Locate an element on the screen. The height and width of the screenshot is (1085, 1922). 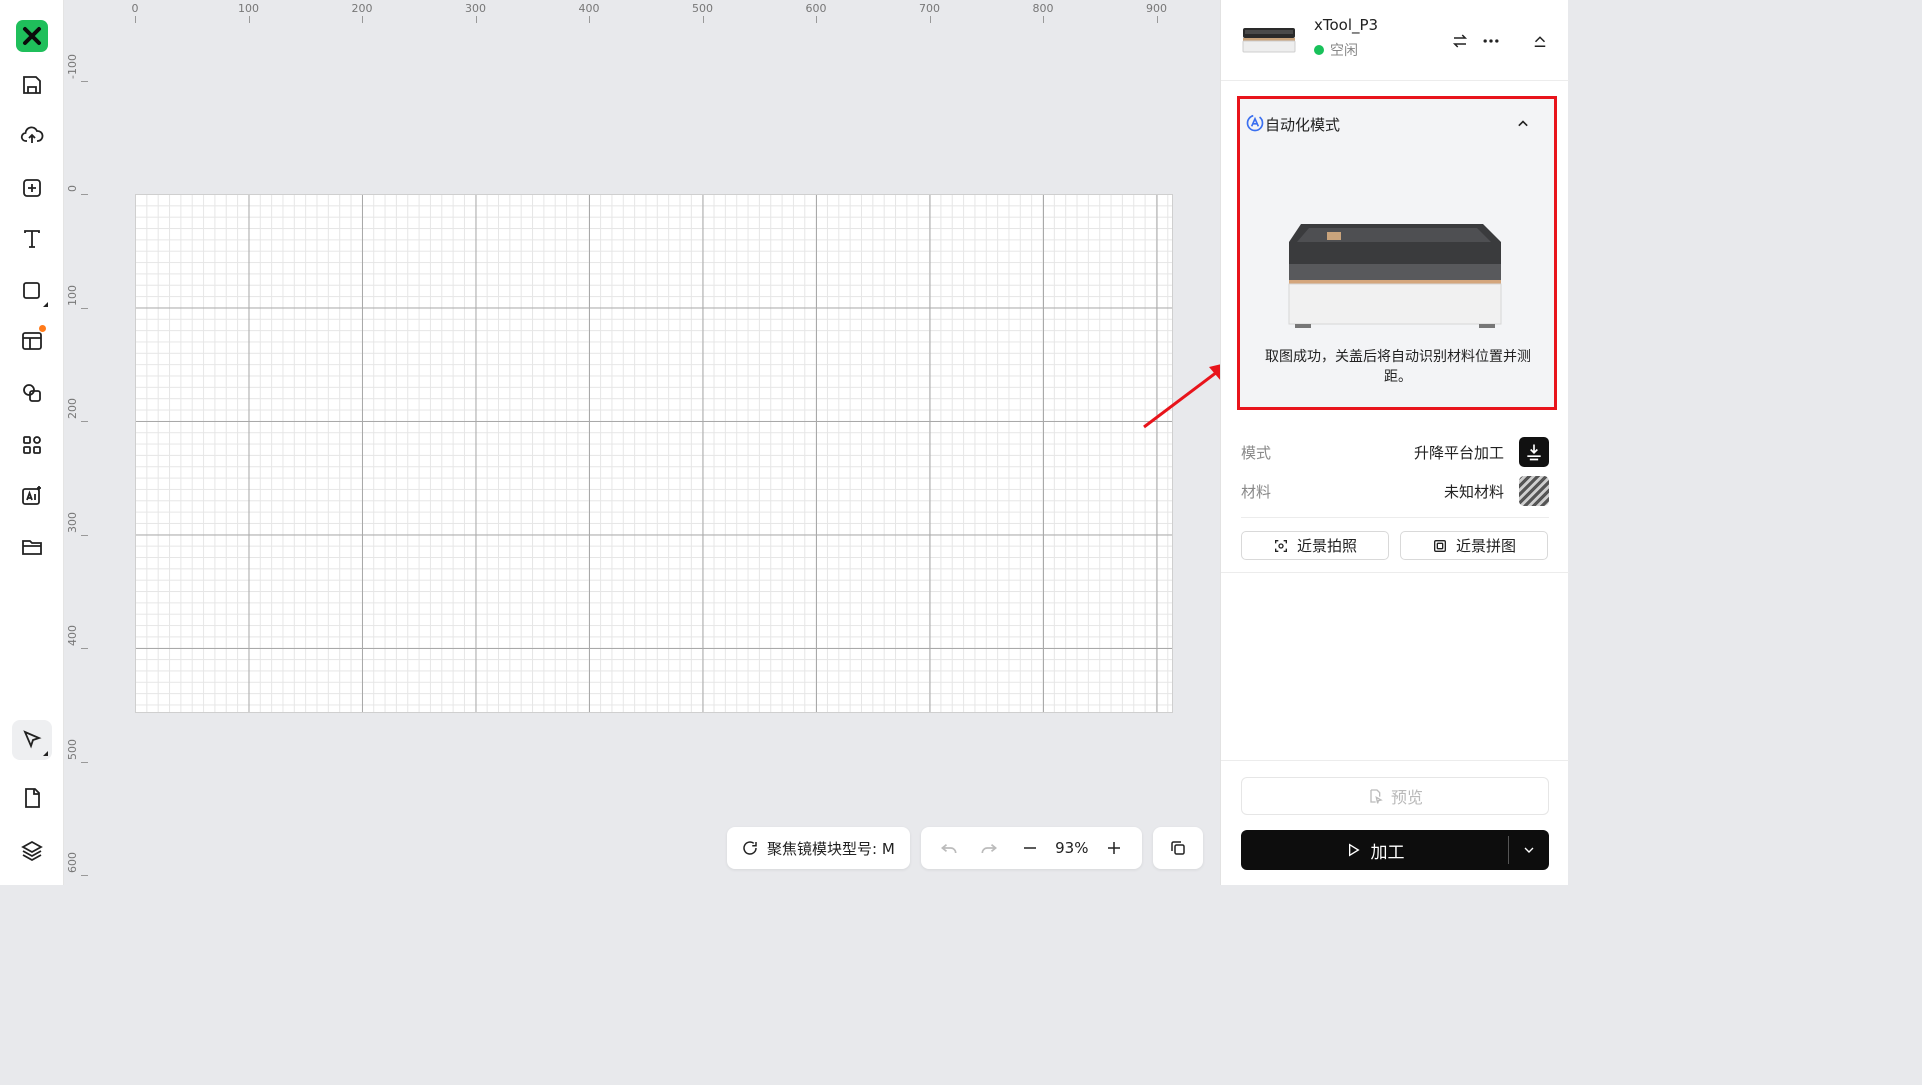
closeup-stitch-button: 近景拼图 is located at coordinates (1474, 545).